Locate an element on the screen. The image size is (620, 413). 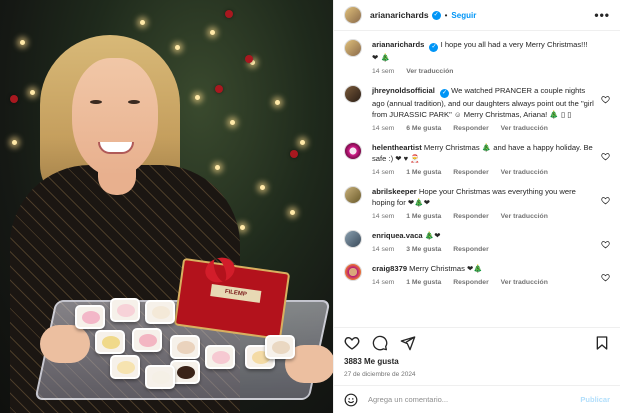
comment-username: helentheartist is located at coordinates (397, 147).